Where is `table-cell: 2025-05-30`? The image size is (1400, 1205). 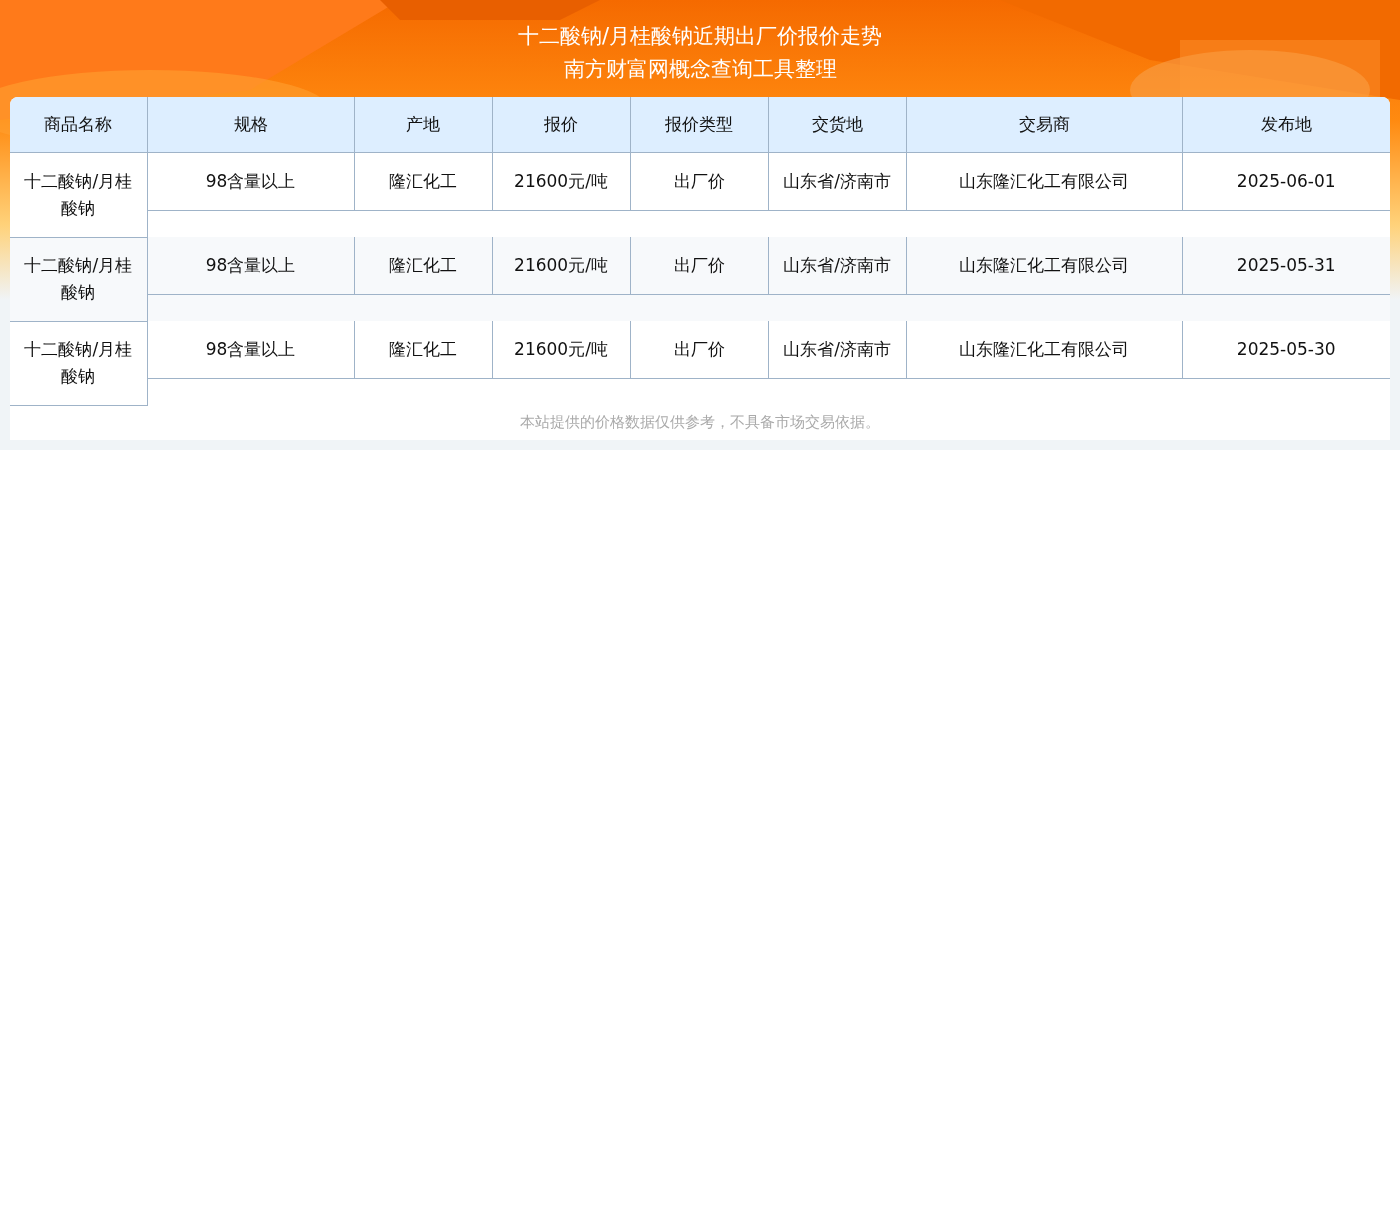 table-cell: 2025-05-30 is located at coordinates (1286, 350).